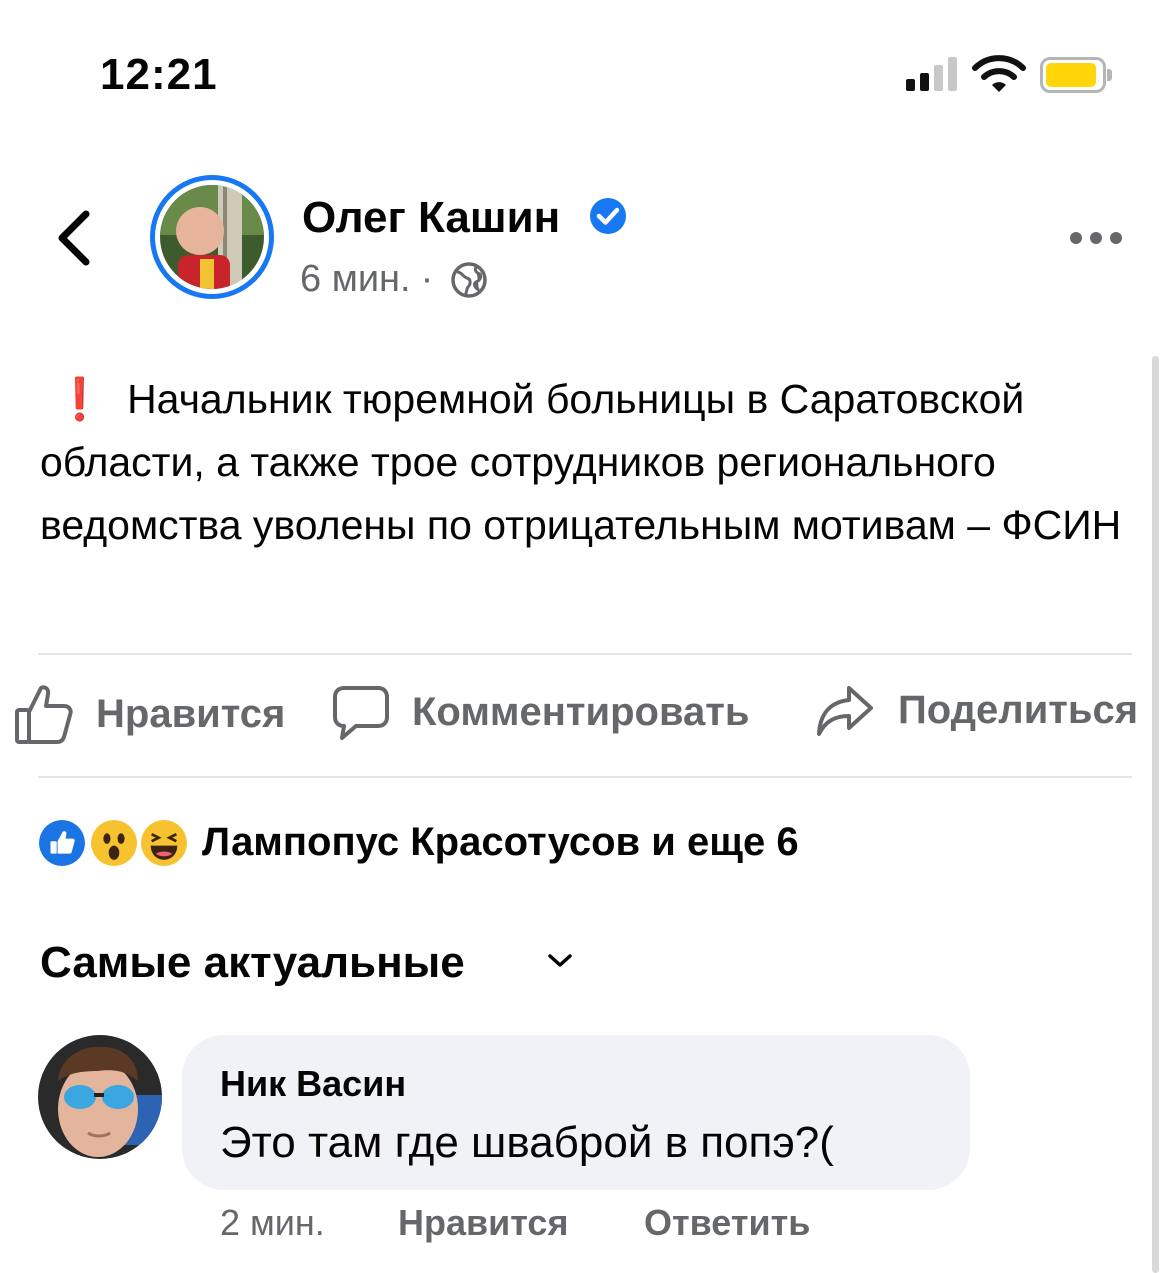  I want to click on more-options-icon, so click(1096, 238).